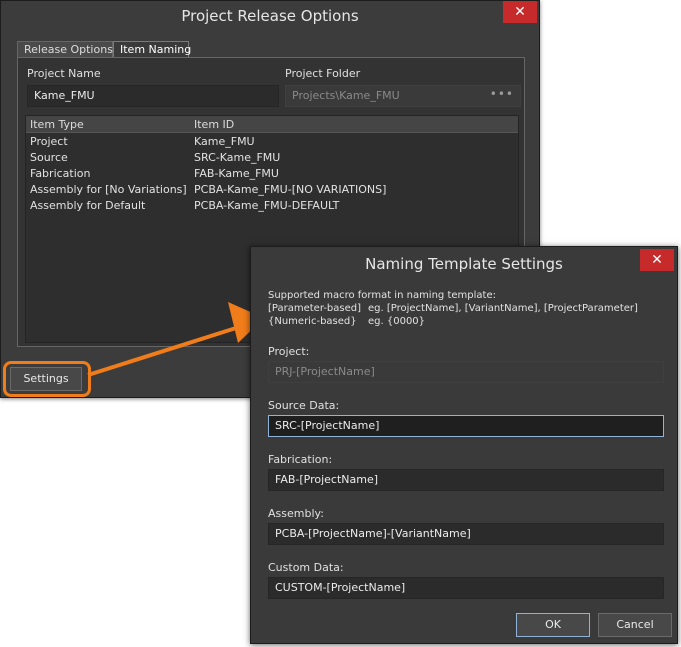 The image size is (681, 647). What do you see at coordinates (60, 173) in the screenshot?
I see `item-type-cell: Fabrication` at bounding box center [60, 173].